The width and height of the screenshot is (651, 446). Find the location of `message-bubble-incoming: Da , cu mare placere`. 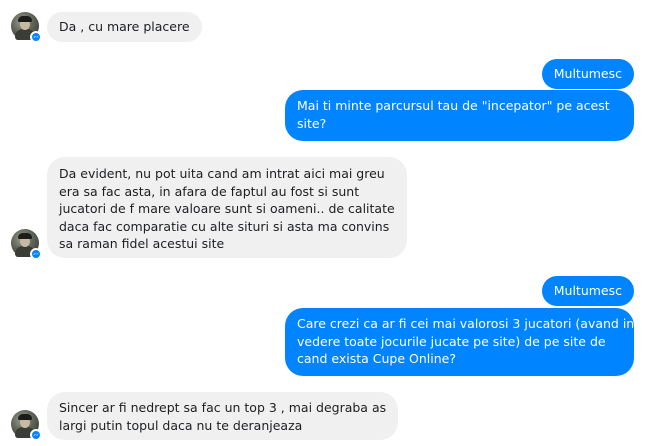

message-bubble-incoming: Da , cu mare placere is located at coordinates (124, 27).